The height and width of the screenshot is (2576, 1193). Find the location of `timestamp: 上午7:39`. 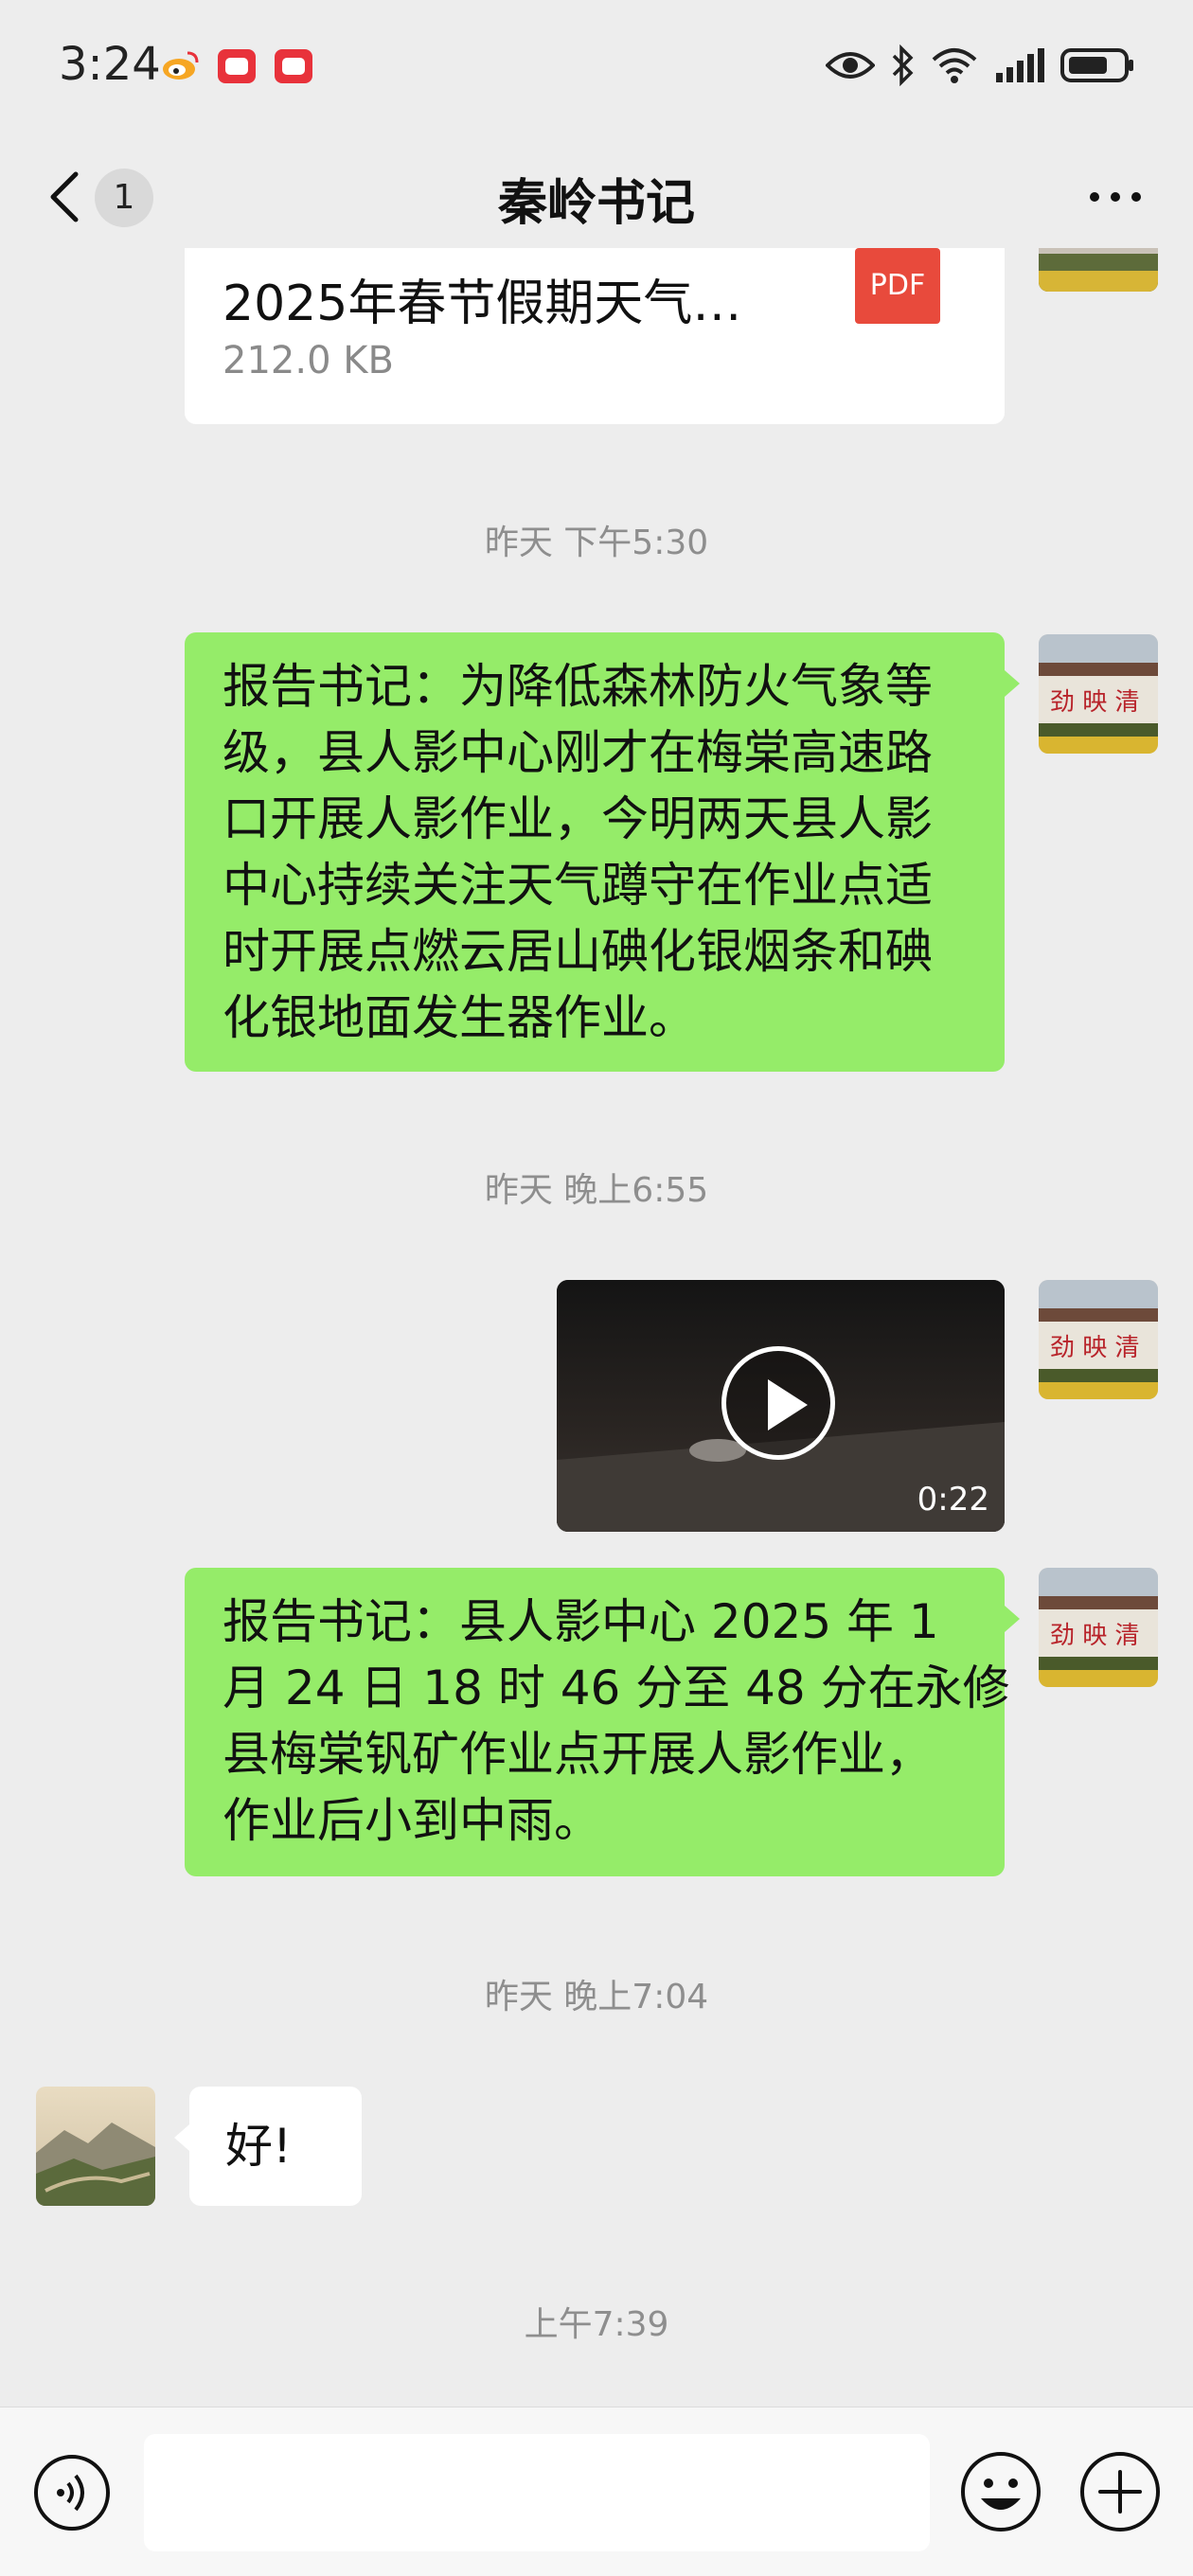

timestamp: 上午7:39 is located at coordinates (596, 2324).